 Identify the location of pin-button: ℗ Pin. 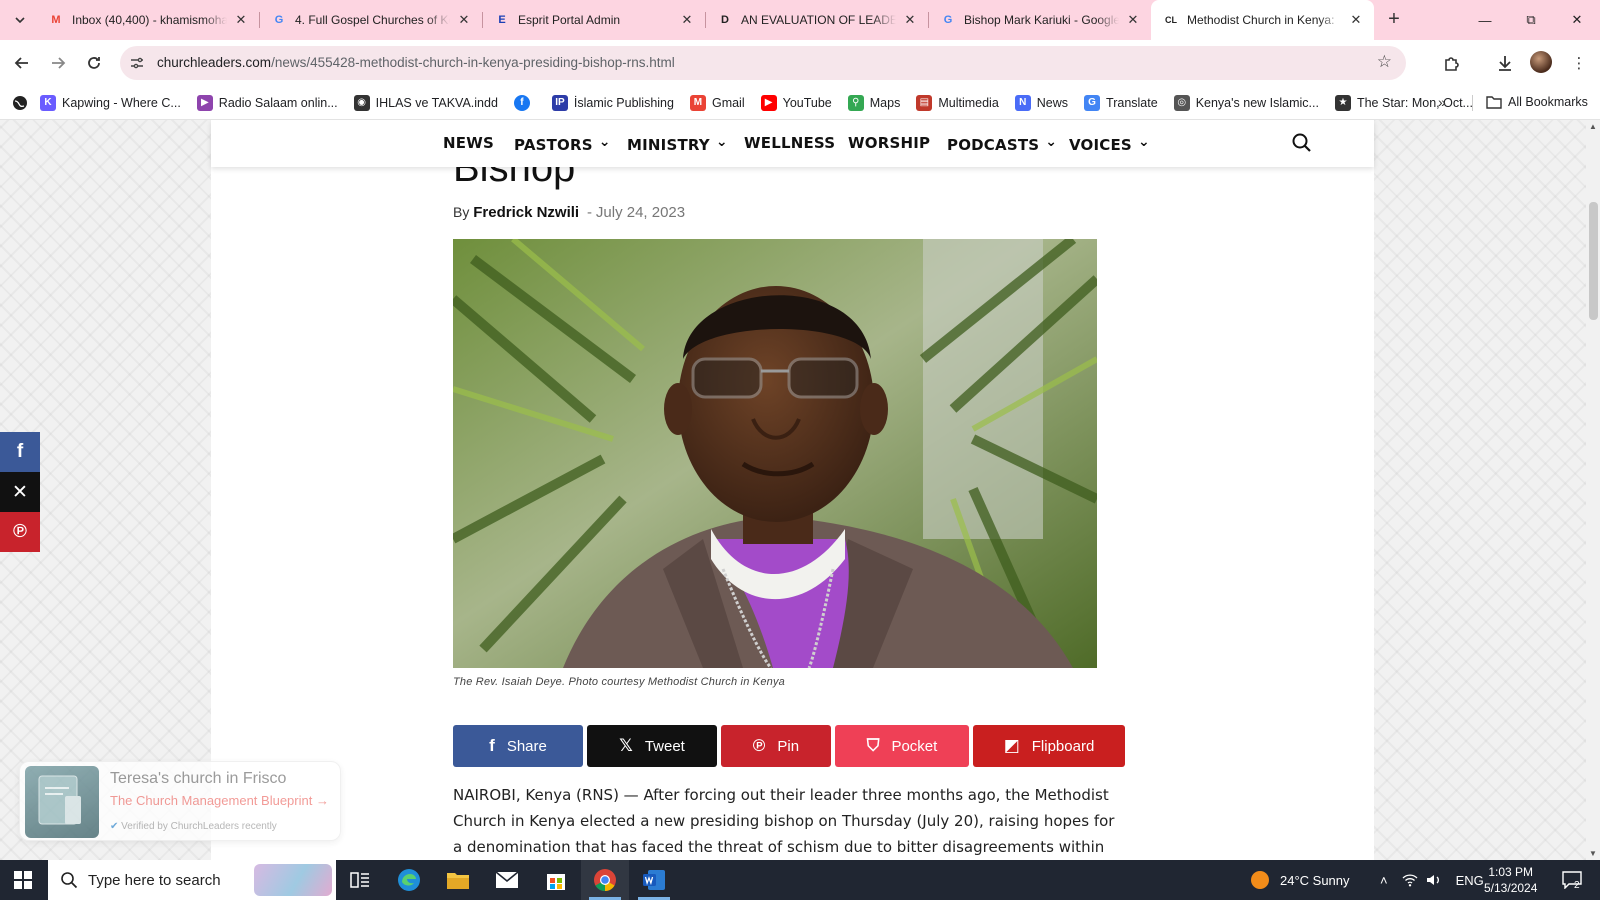
(776, 746).